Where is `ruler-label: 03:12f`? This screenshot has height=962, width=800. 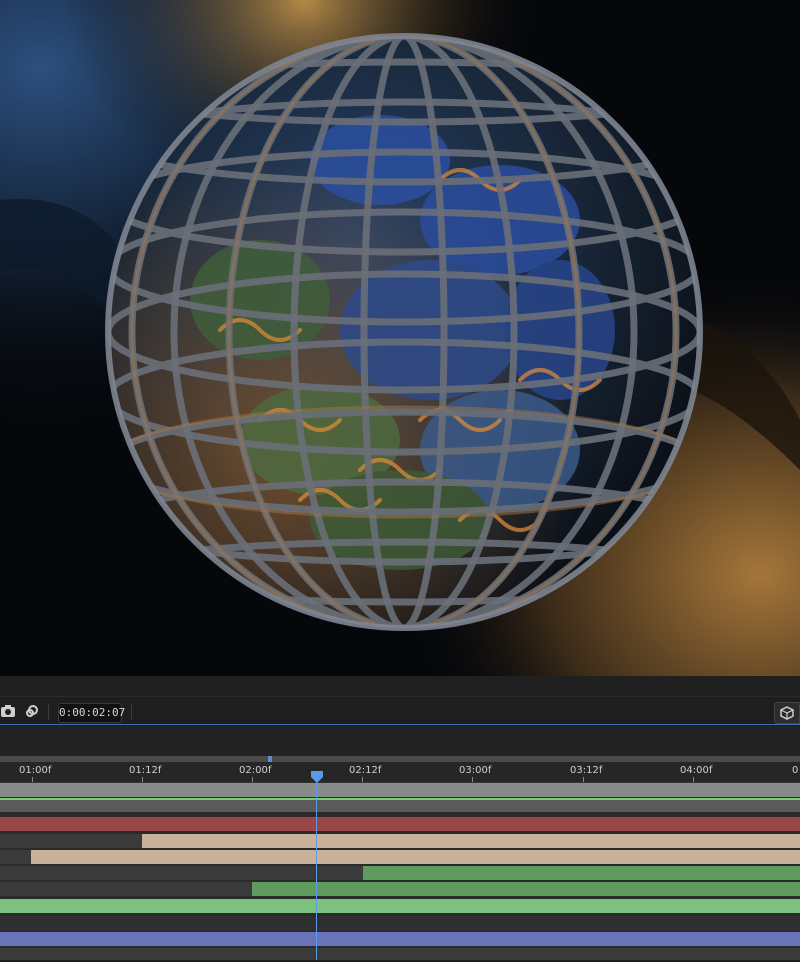
ruler-label: 03:12f is located at coordinates (586, 770).